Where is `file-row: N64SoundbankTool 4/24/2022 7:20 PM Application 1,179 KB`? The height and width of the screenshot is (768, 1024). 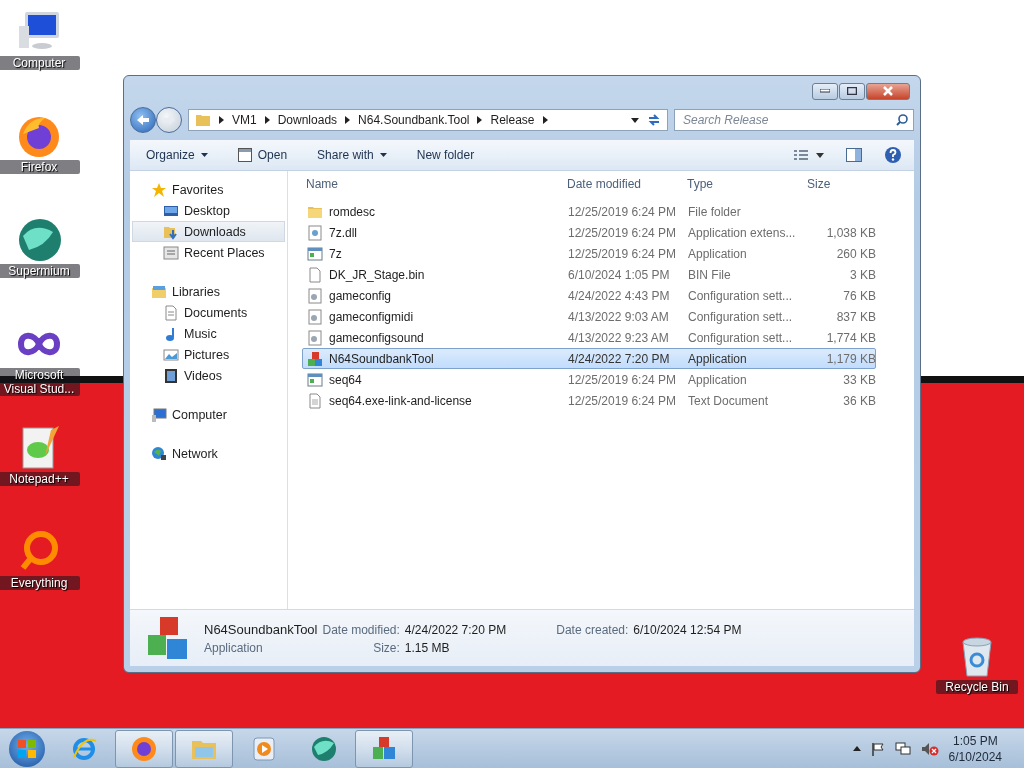
file-row: N64SoundbankTool 4/24/2022 7:20 PM Application 1,179 KB is located at coordinates (589, 358).